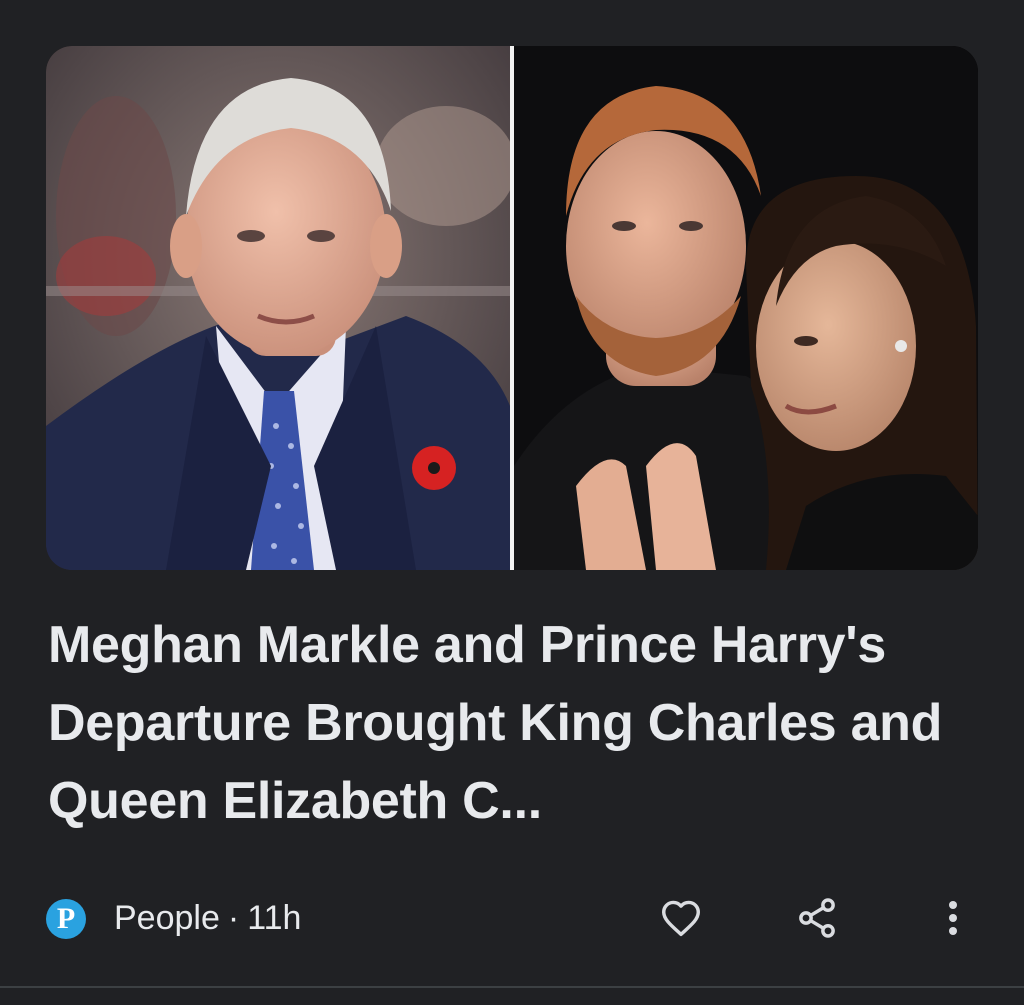  I want to click on publisher-info: People · 11h, so click(207, 918).